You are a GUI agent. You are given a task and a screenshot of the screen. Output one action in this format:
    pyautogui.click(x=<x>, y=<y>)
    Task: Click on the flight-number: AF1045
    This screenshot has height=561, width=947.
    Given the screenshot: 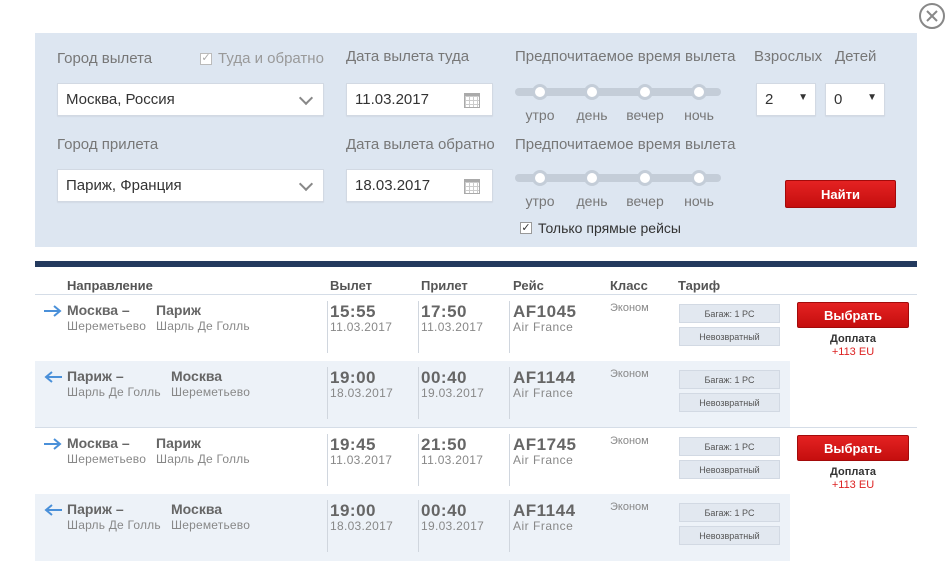 What is the action you would take?
    pyautogui.click(x=545, y=311)
    